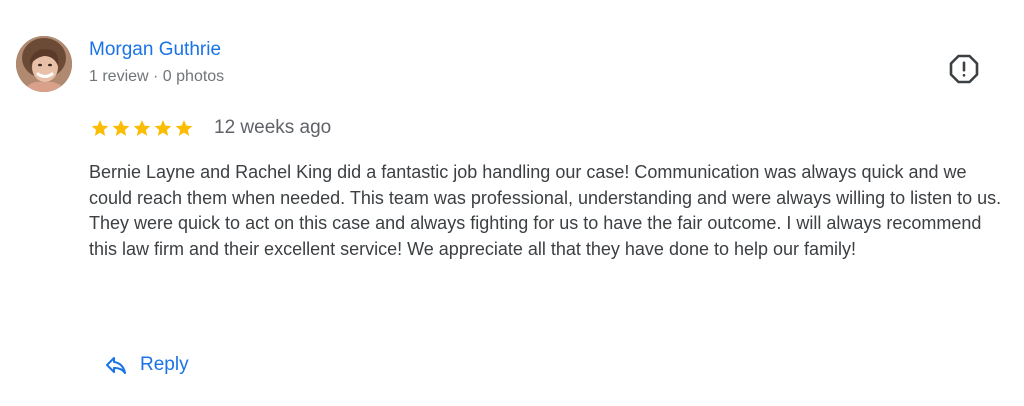 Image resolution: width=1024 pixels, height=406 pixels. I want to click on reply-label: Reply, so click(164, 364).